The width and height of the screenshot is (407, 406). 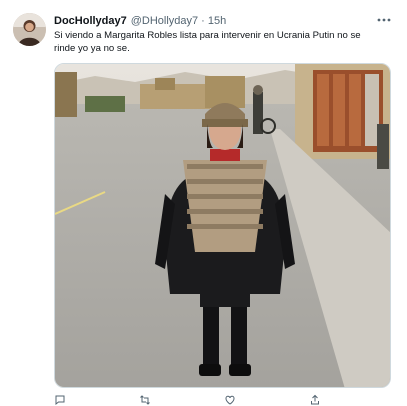 I want to click on tweet-header: DocHollyday7 @DHollyday7 · 15h, so click(x=223, y=21).